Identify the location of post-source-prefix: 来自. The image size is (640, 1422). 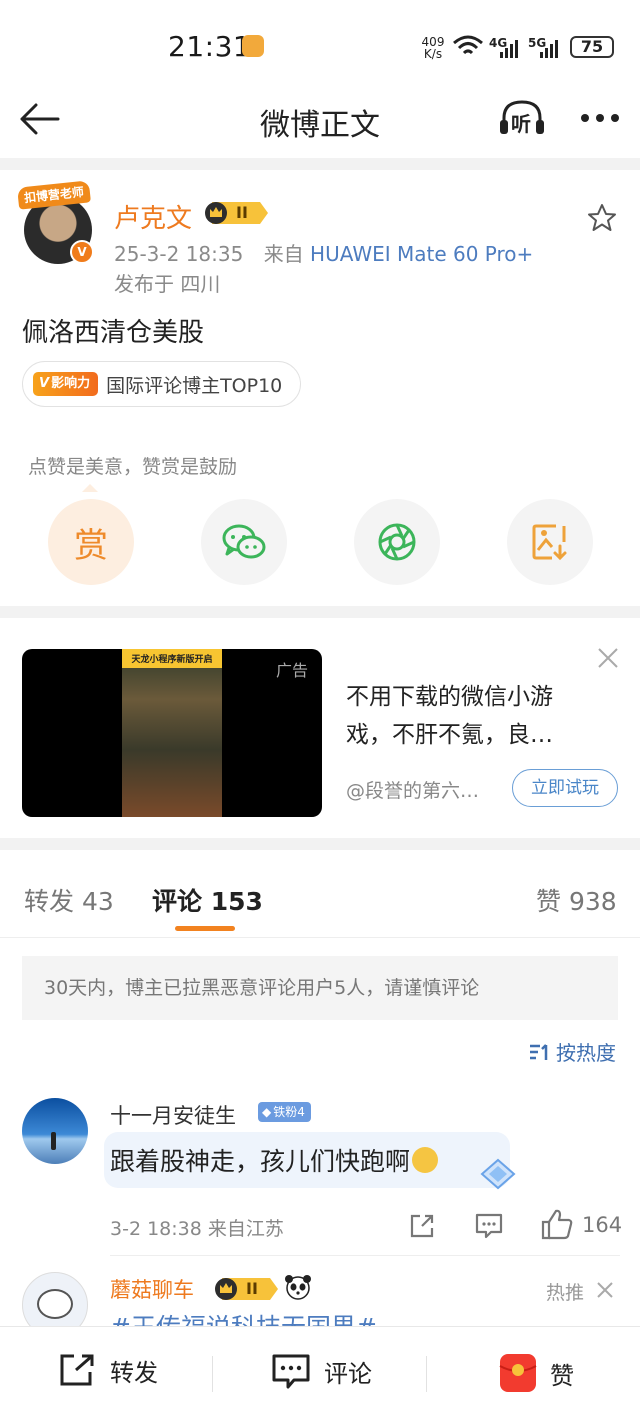
(283, 254).